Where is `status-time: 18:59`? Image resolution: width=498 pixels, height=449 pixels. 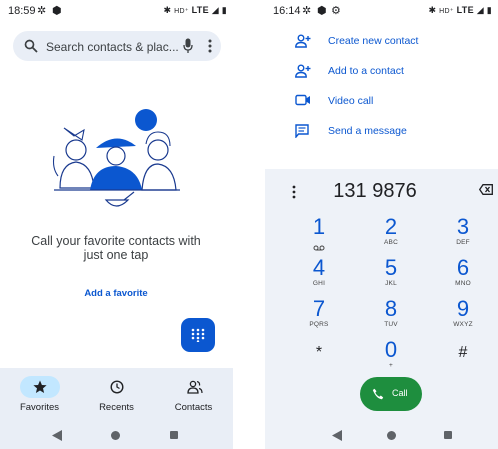
status-time: 18:59 is located at coordinates (22, 11).